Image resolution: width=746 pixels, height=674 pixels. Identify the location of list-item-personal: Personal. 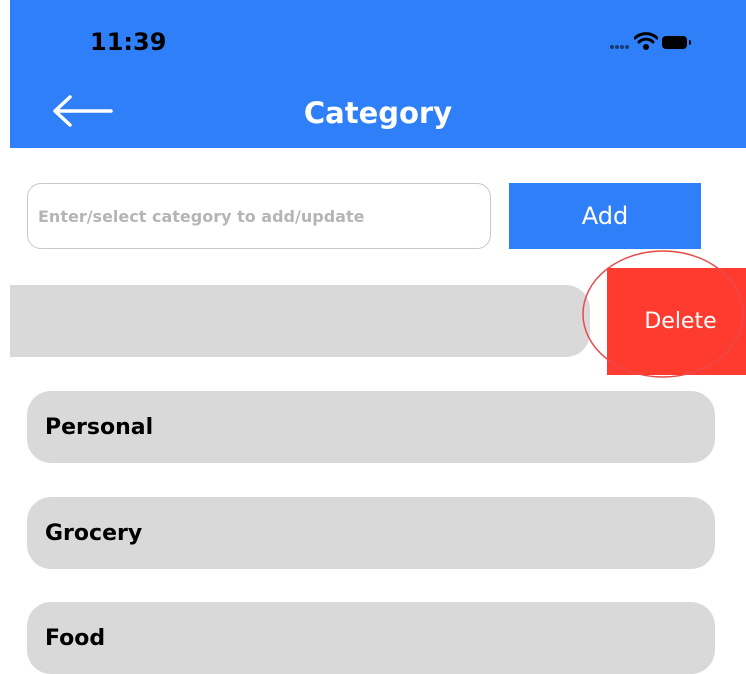
(371, 427).